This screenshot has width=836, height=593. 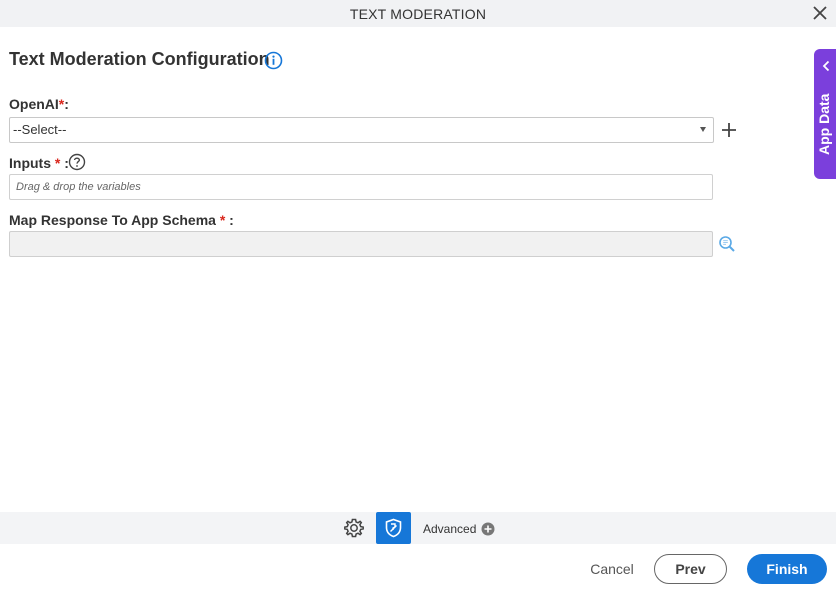 I want to click on openai-select-value: --Select--, so click(x=40, y=129).